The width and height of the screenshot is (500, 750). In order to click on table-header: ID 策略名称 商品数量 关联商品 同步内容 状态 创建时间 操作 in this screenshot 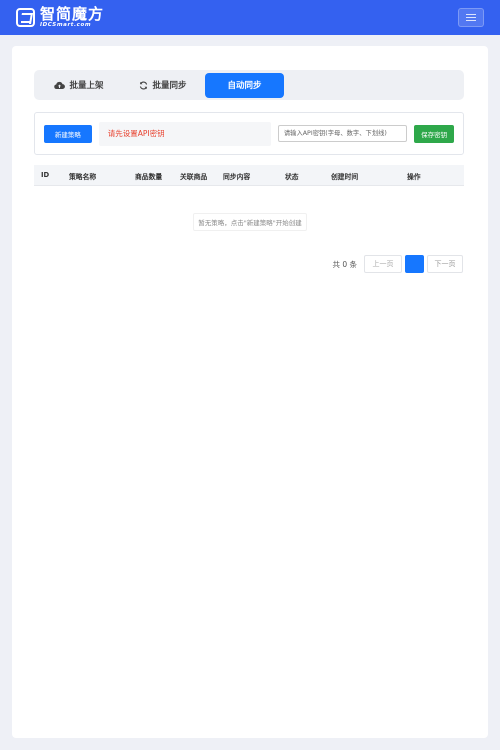, I will do `click(249, 175)`.